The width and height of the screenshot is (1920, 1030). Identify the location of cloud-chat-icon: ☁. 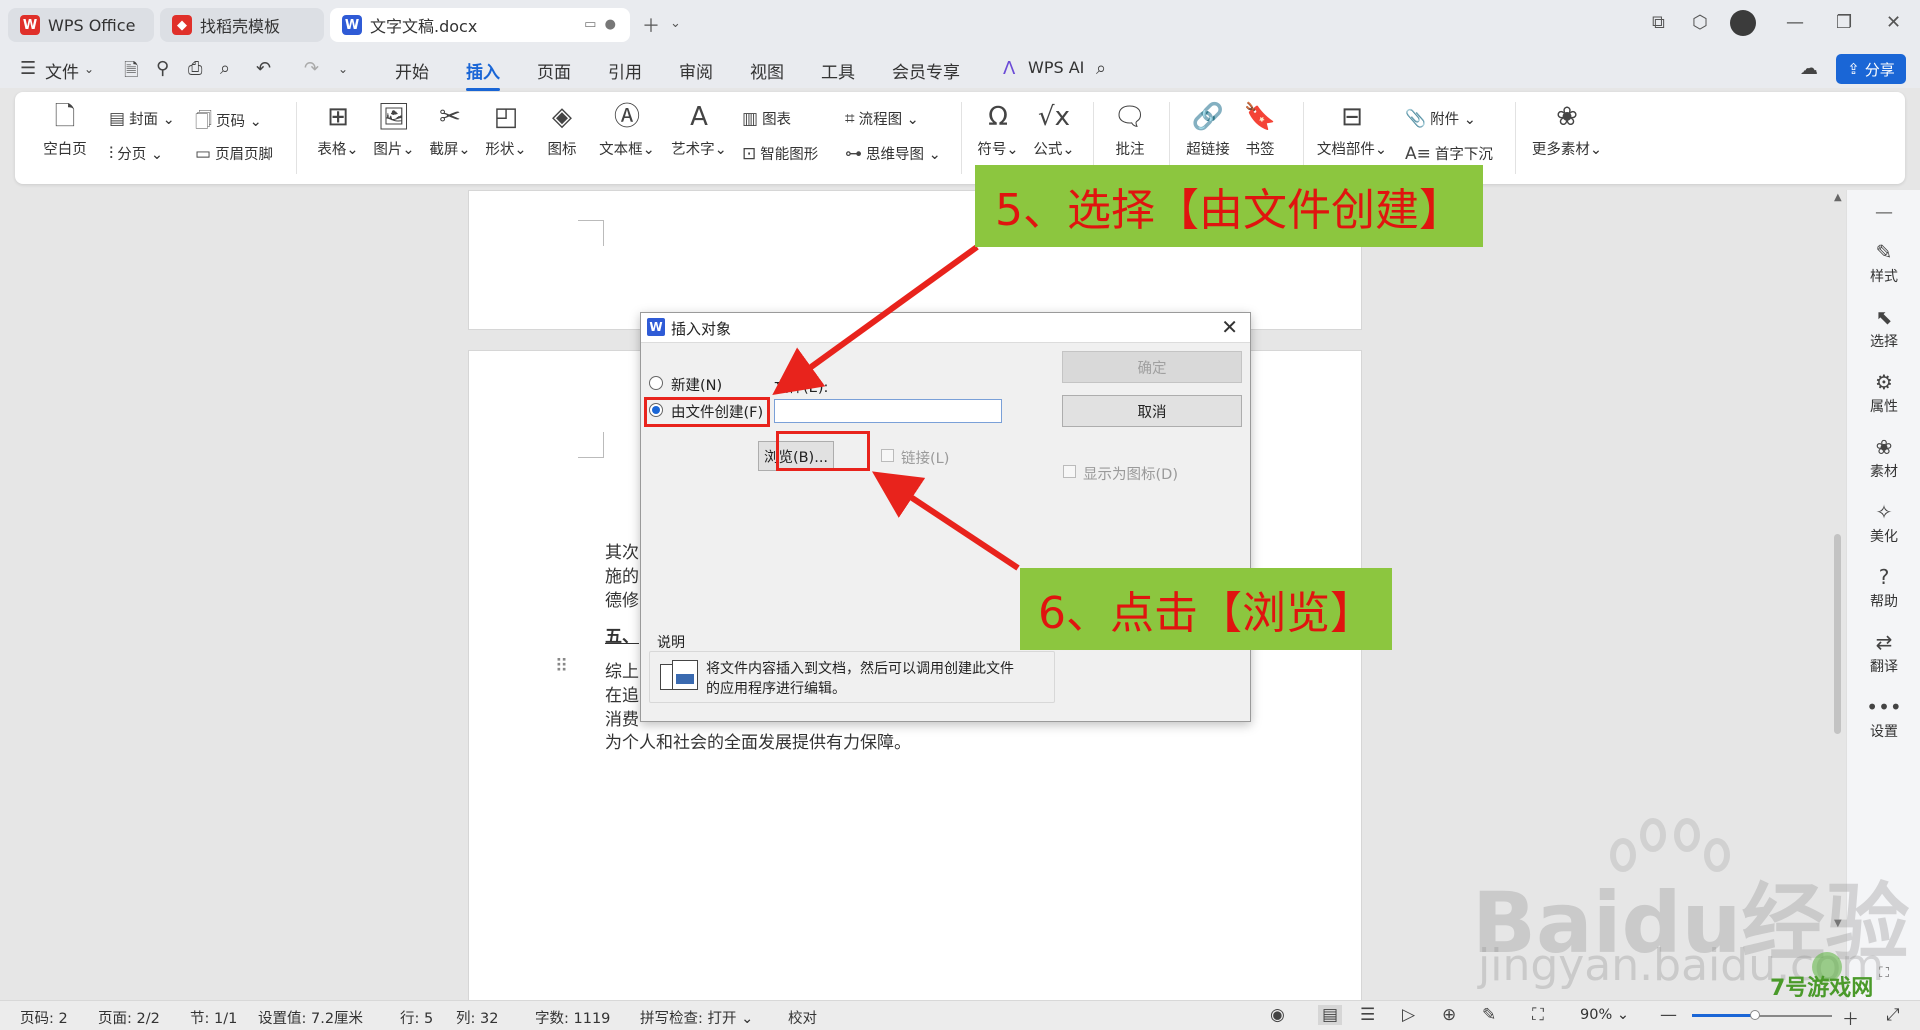
(1809, 68).